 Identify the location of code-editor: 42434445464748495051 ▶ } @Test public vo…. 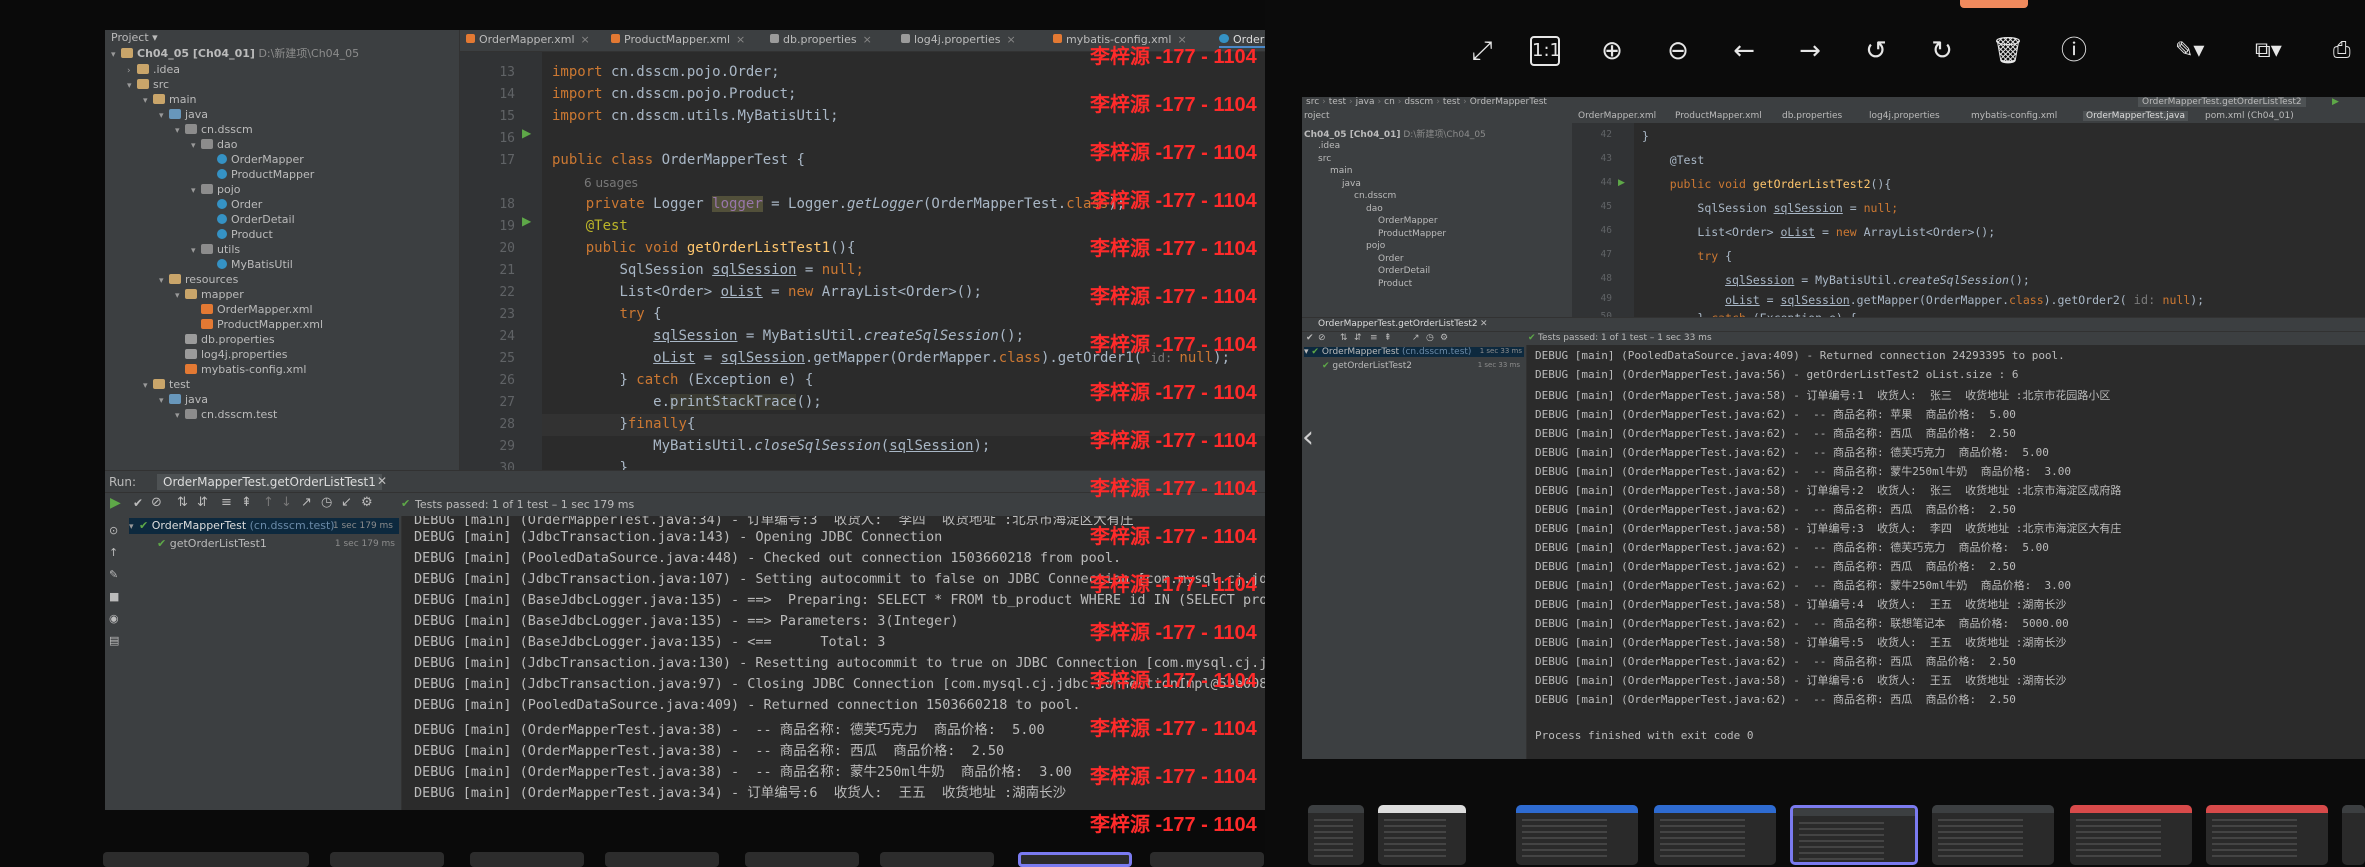
(1968, 231).